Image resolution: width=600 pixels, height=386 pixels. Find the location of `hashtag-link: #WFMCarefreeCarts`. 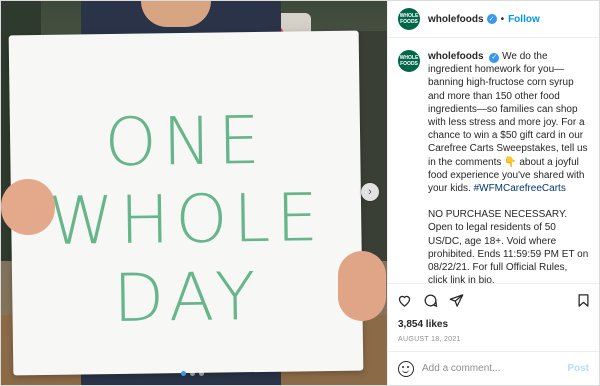

hashtag-link: #WFMCarefreeCarts is located at coordinates (520, 188).